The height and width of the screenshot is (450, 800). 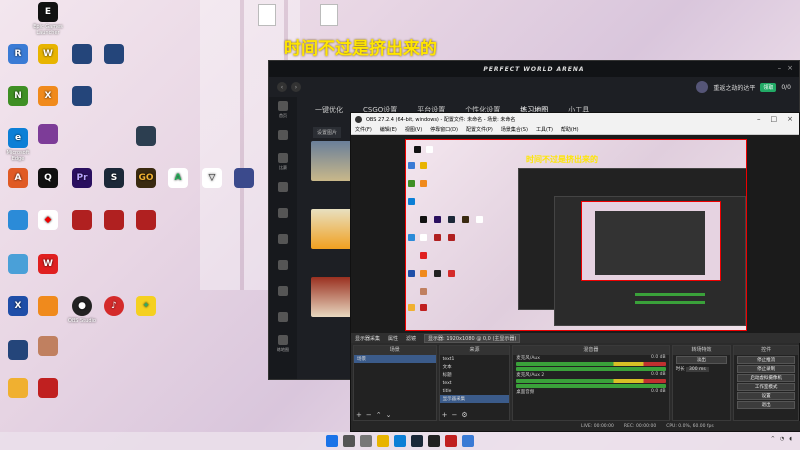 What do you see at coordinates (114, 179) in the screenshot?
I see `desktop-icon-steam: S` at bounding box center [114, 179].